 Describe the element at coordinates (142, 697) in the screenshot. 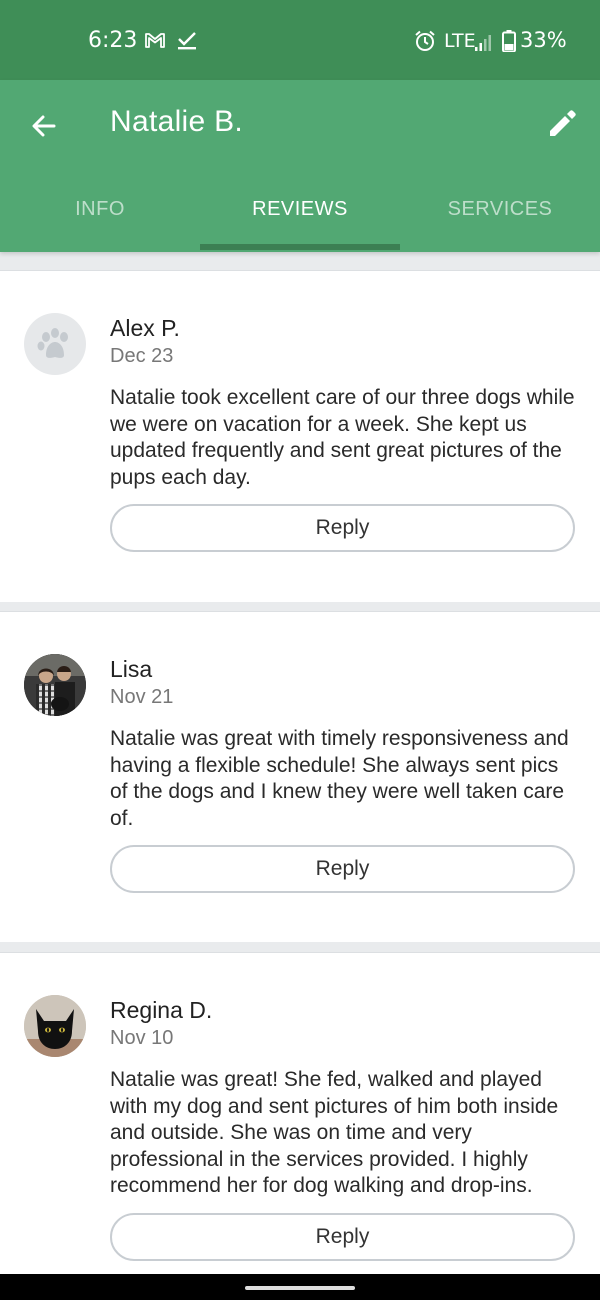

I see `review-date: Nov 21` at that location.